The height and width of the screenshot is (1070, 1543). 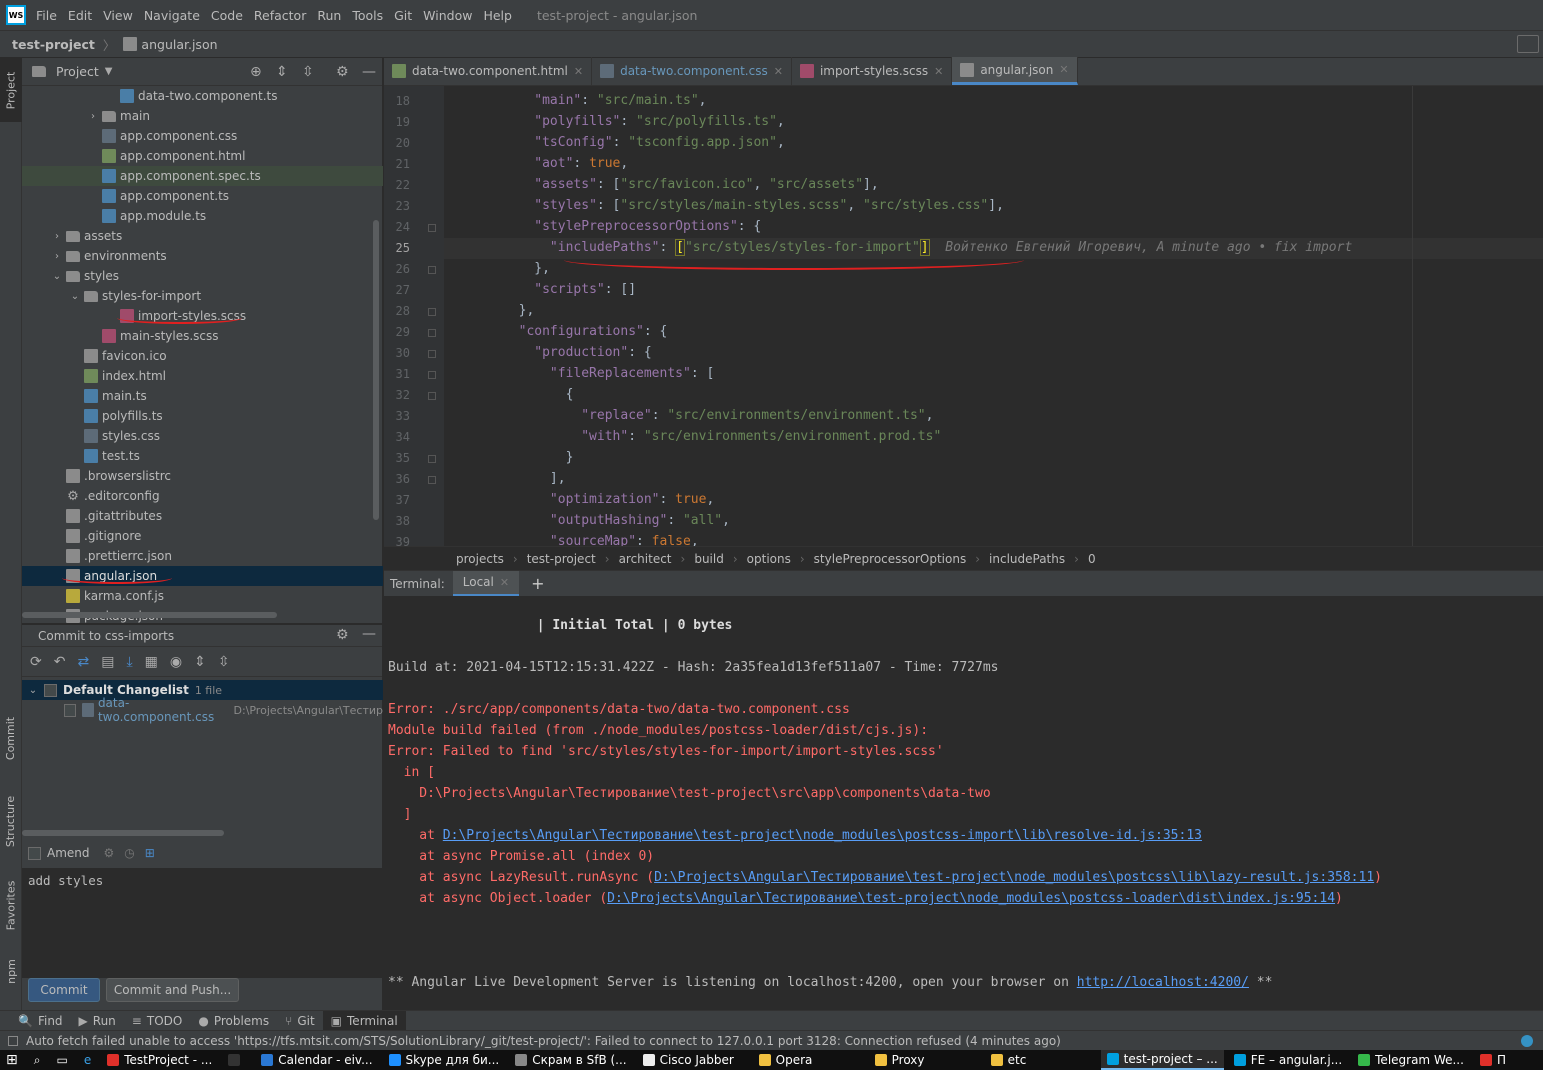 I want to click on tree-item: .browserslistrc, so click(x=202, y=476).